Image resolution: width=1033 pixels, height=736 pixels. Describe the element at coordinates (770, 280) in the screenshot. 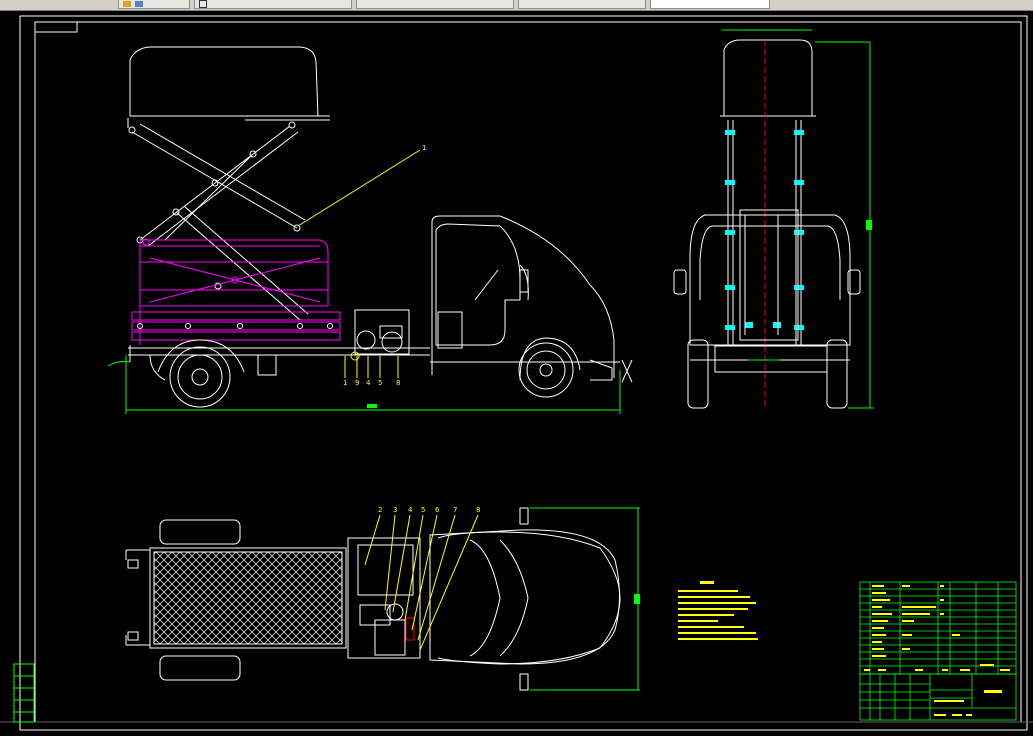

I see `front-cab-body` at that location.